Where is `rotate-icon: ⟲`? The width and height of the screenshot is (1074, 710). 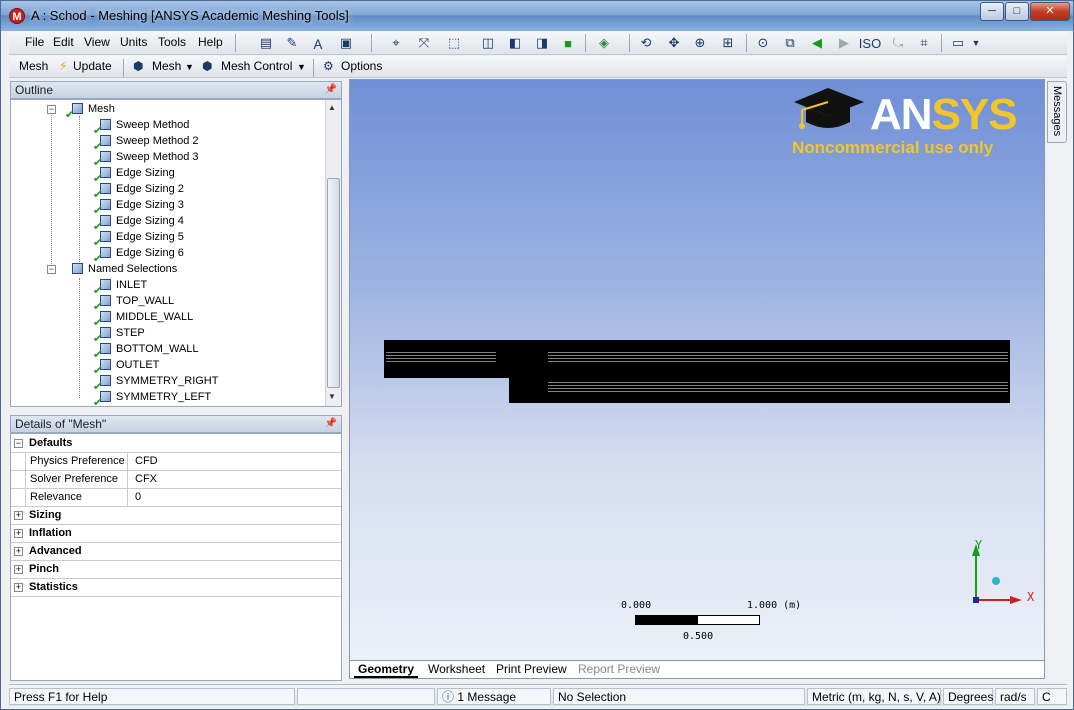 rotate-icon: ⟲ is located at coordinates (646, 43).